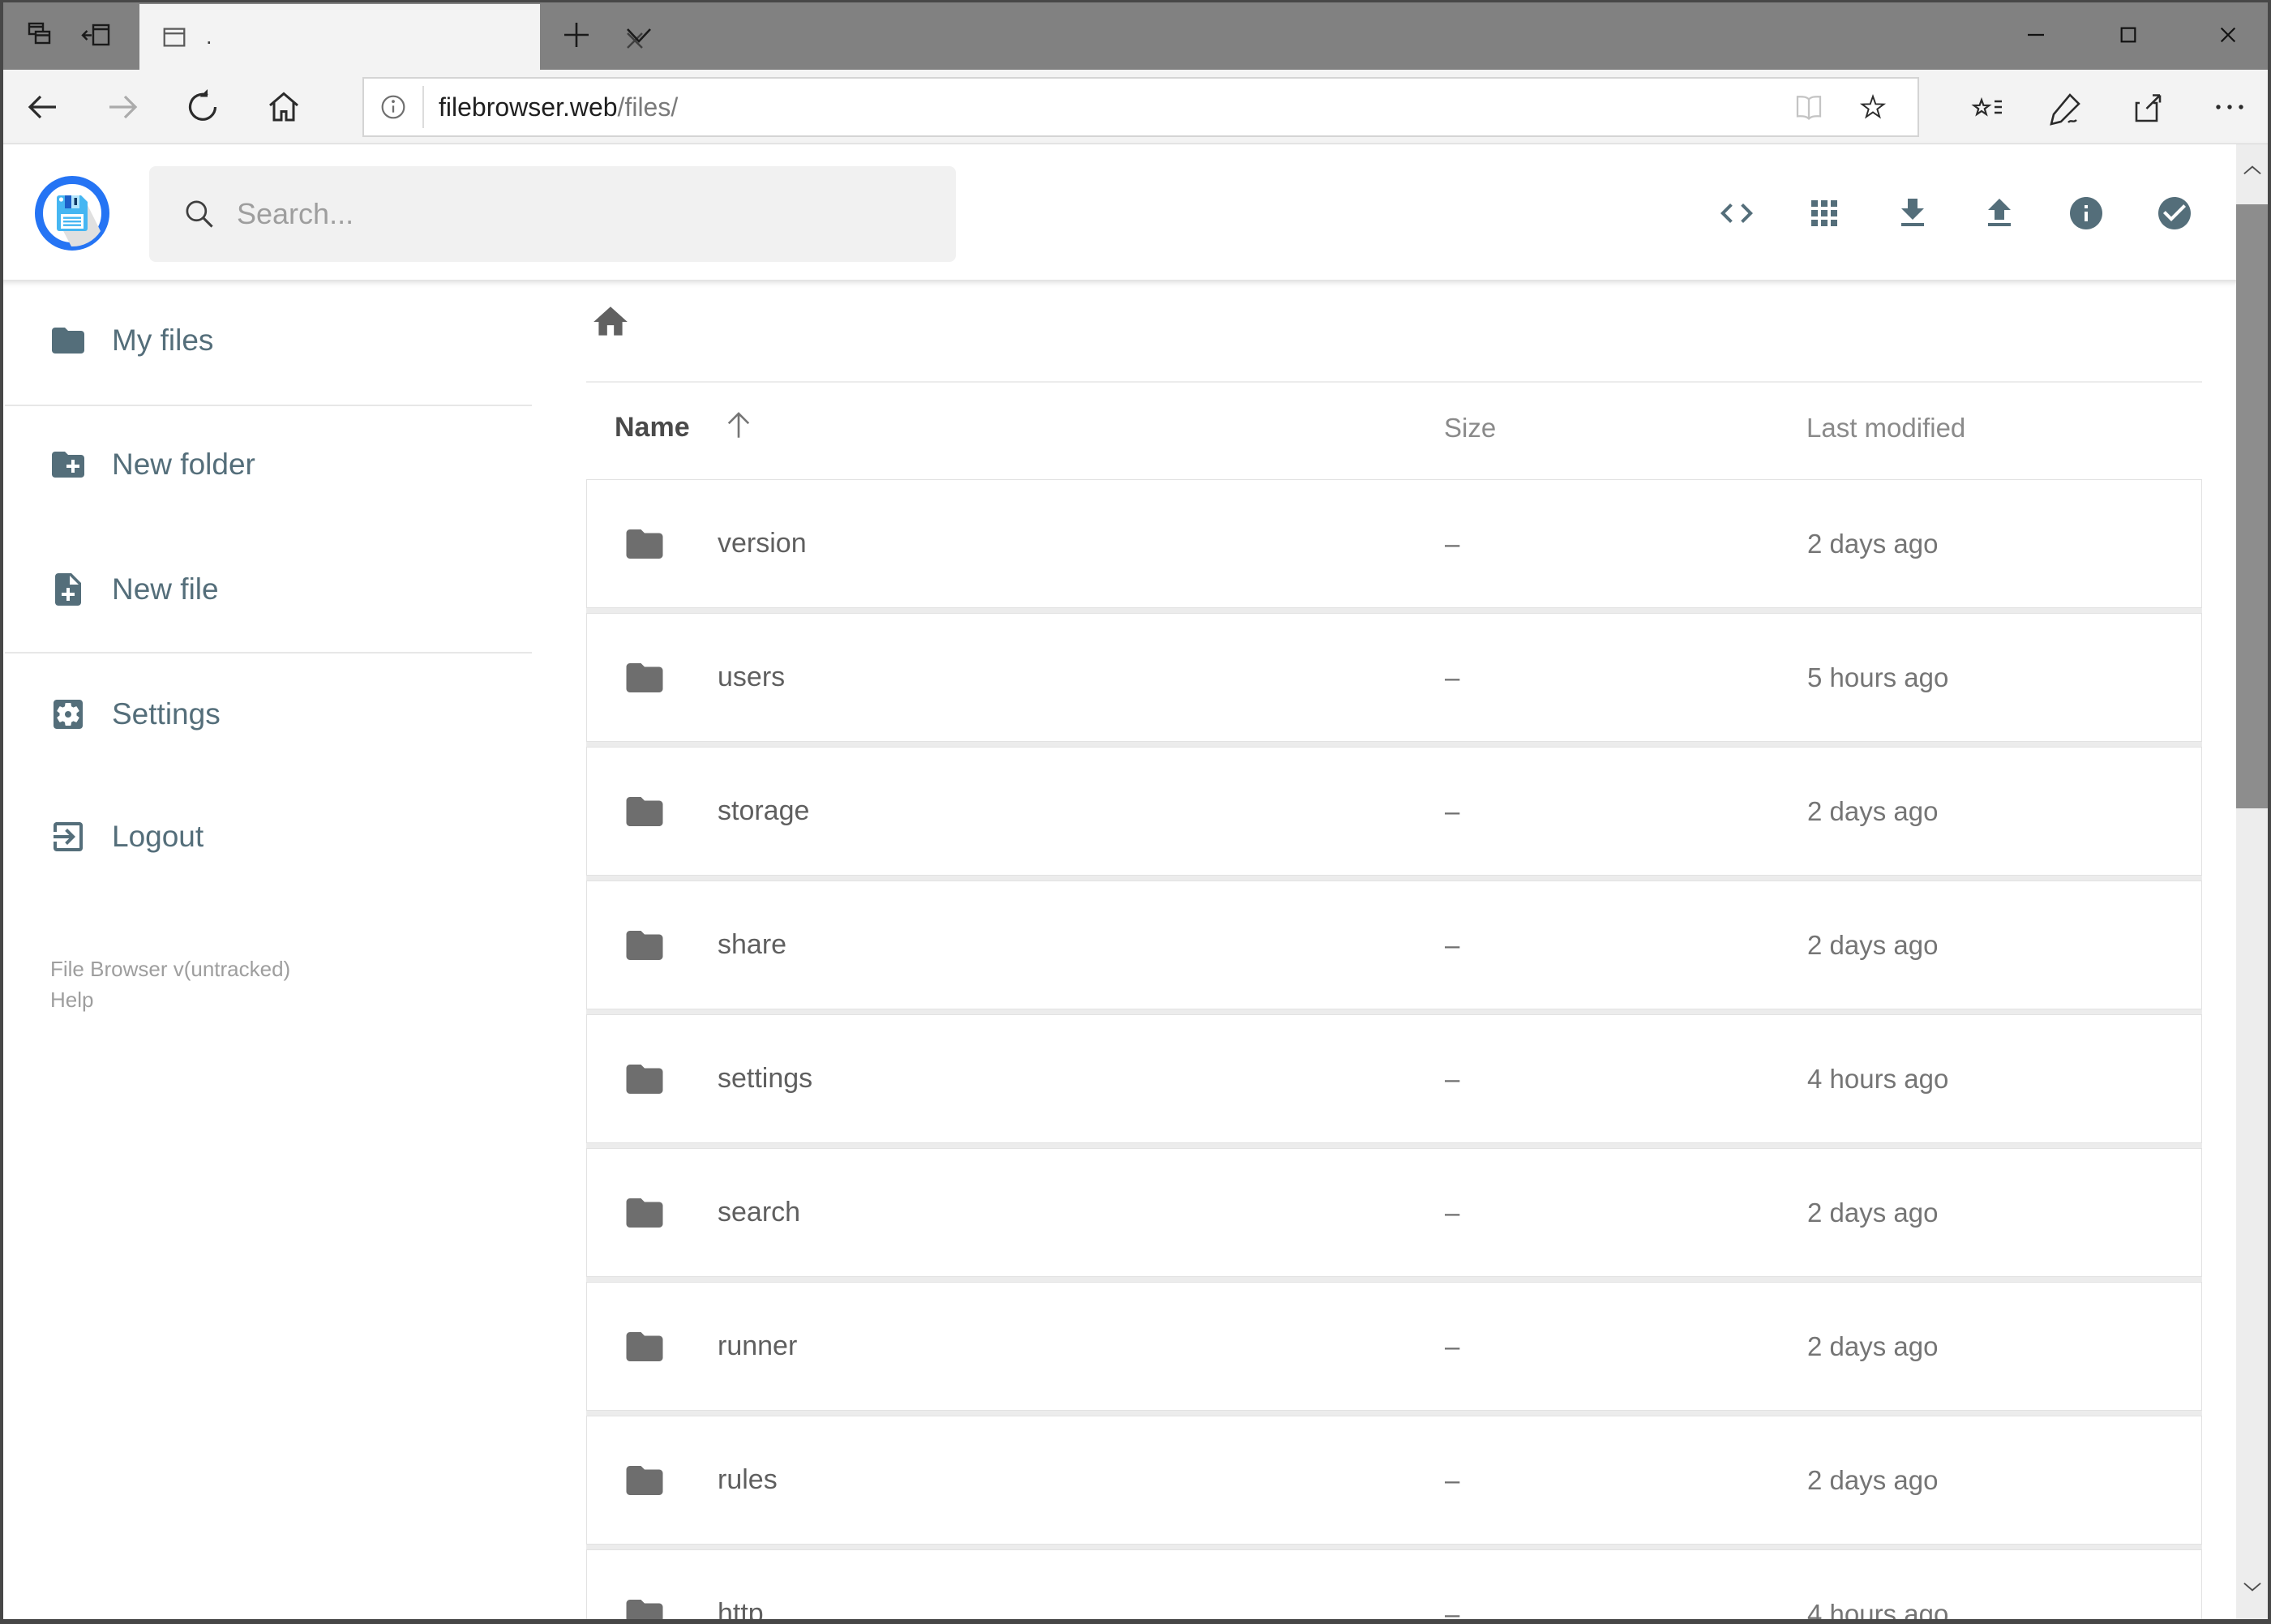  What do you see at coordinates (423, 107) in the screenshot?
I see `address-separator` at bounding box center [423, 107].